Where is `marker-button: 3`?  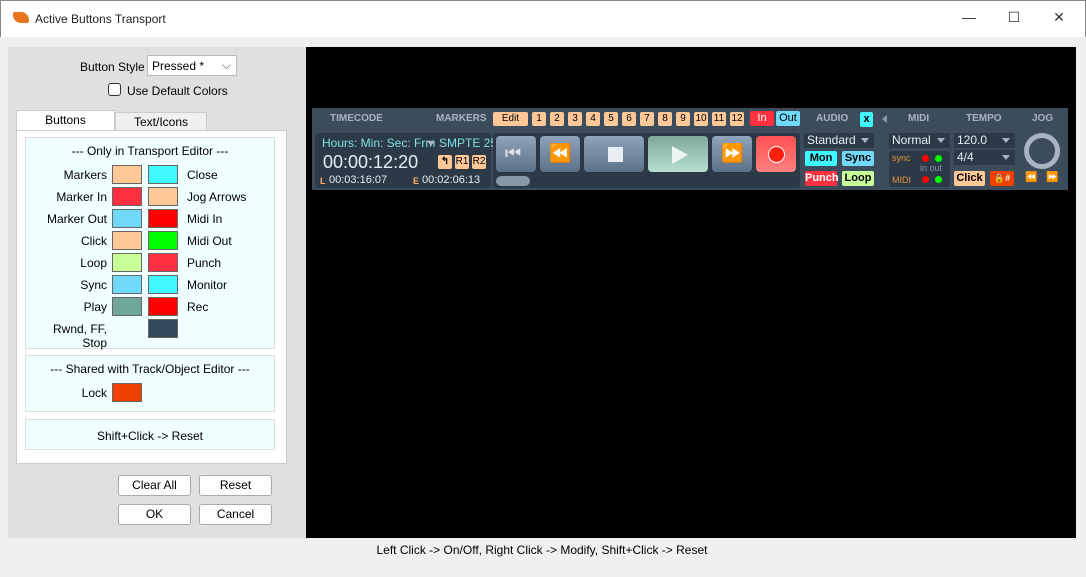
marker-button: 3 is located at coordinates (575, 119).